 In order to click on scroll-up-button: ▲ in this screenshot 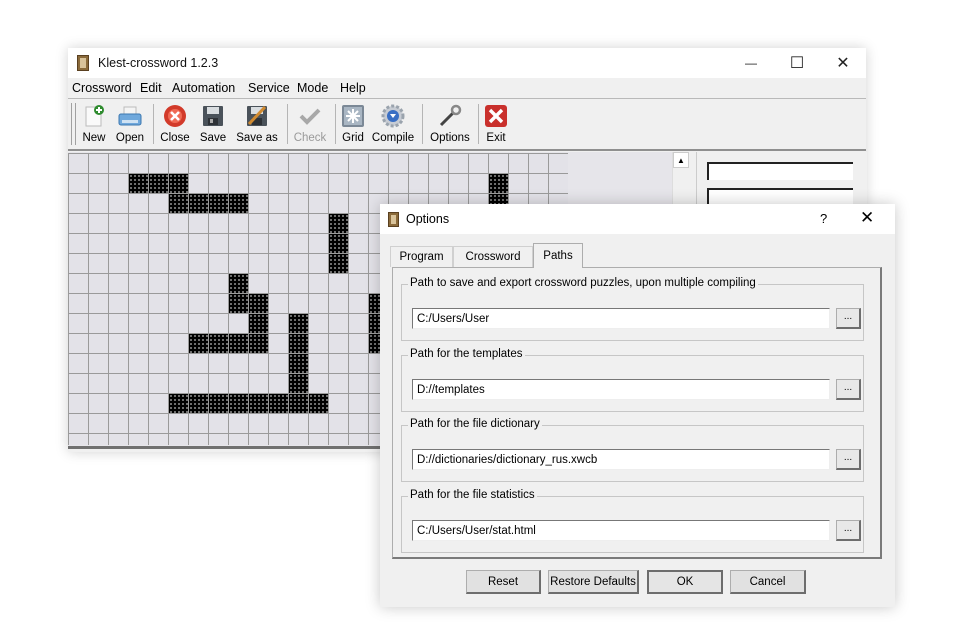, I will do `click(681, 160)`.